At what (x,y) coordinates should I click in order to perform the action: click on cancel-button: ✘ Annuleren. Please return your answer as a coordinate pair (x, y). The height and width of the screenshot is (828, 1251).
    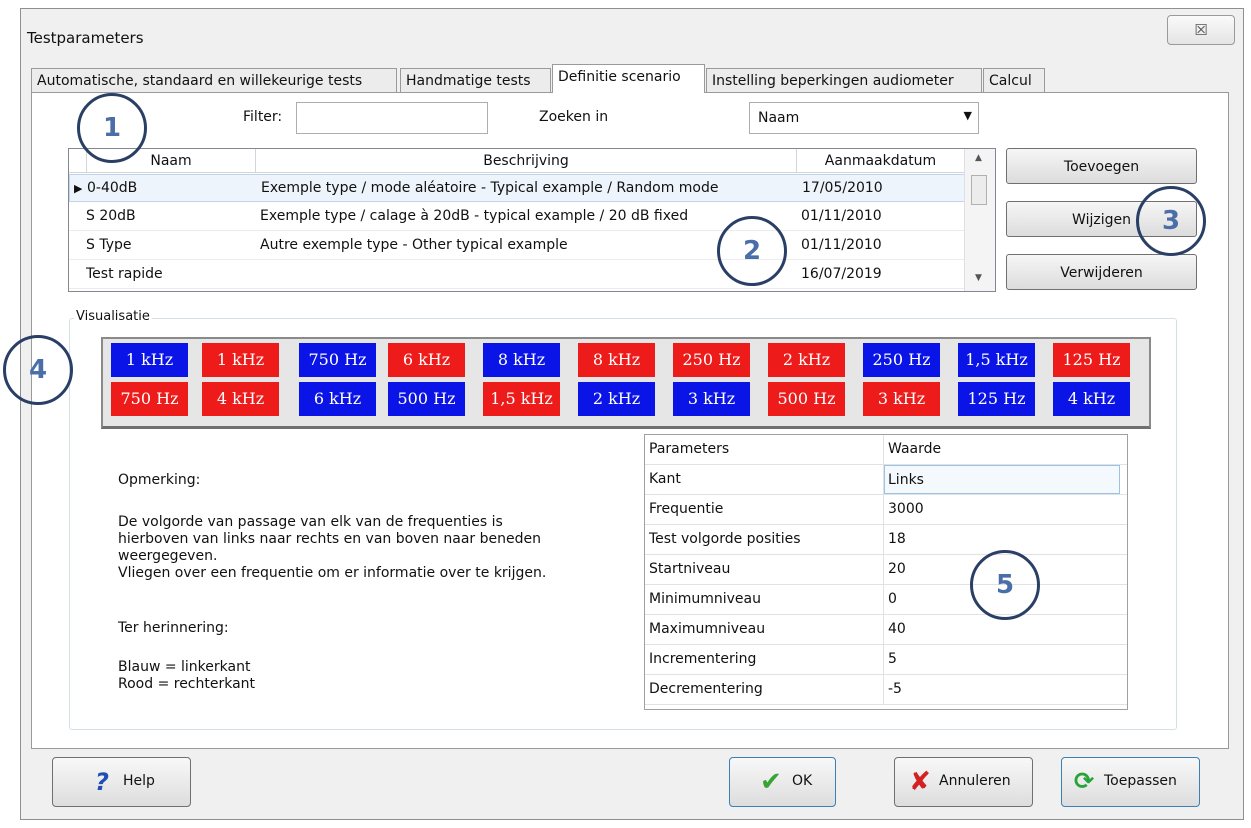
    Looking at the image, I should click on (963, 782).